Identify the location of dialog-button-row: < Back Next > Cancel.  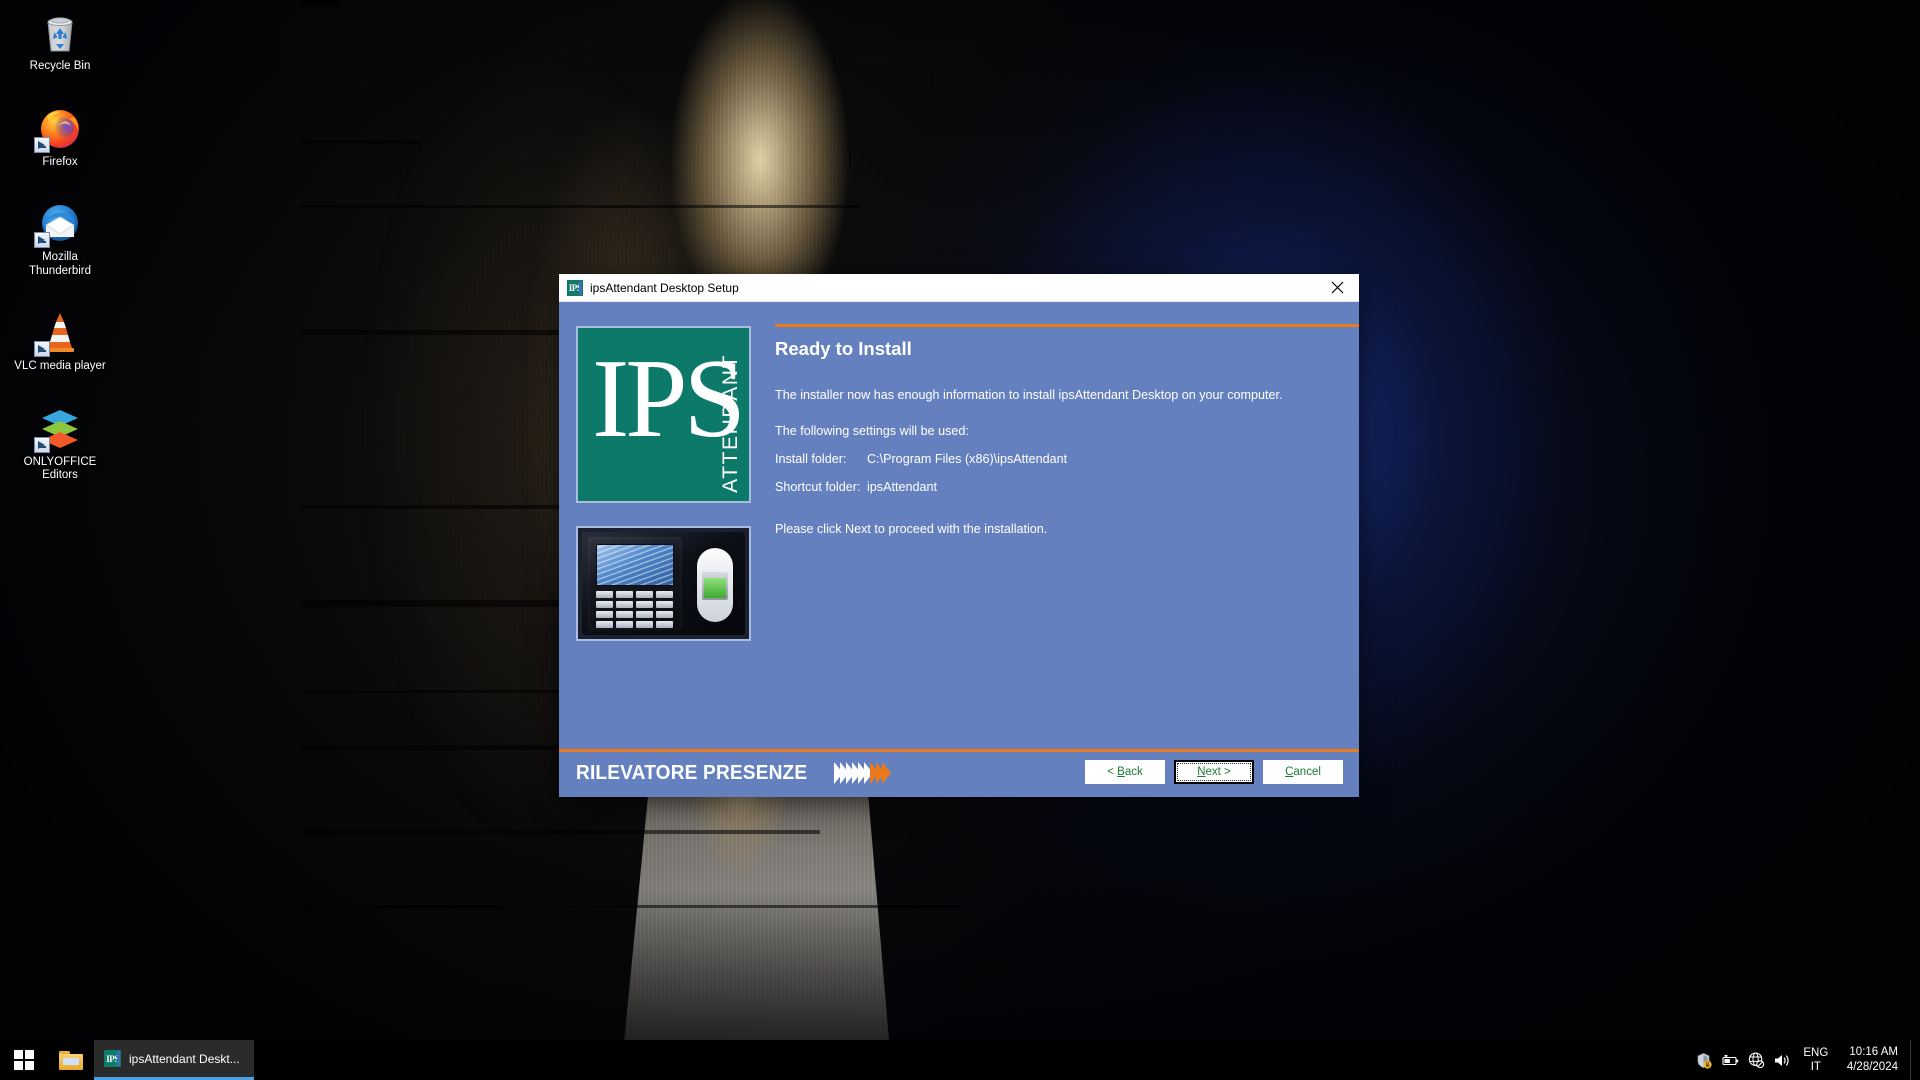
(1214, 772).